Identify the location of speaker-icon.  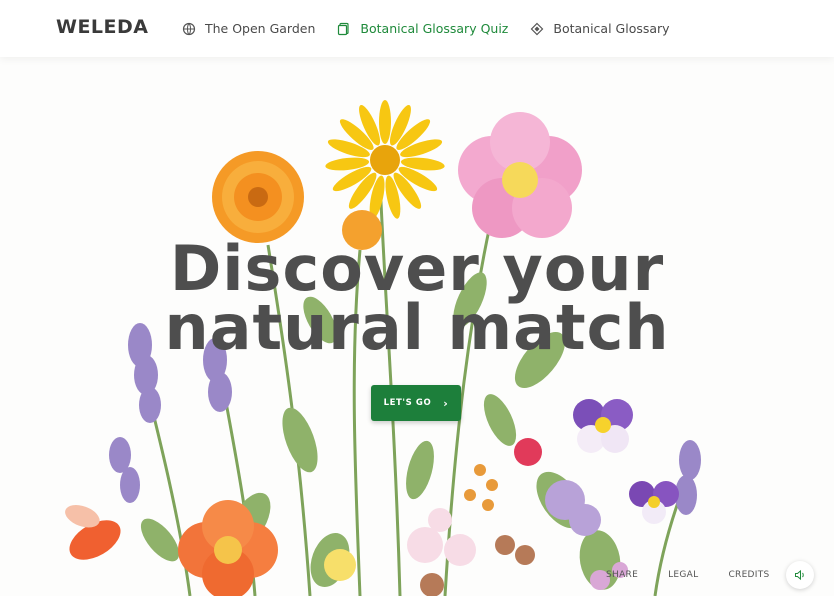
(799, 575).